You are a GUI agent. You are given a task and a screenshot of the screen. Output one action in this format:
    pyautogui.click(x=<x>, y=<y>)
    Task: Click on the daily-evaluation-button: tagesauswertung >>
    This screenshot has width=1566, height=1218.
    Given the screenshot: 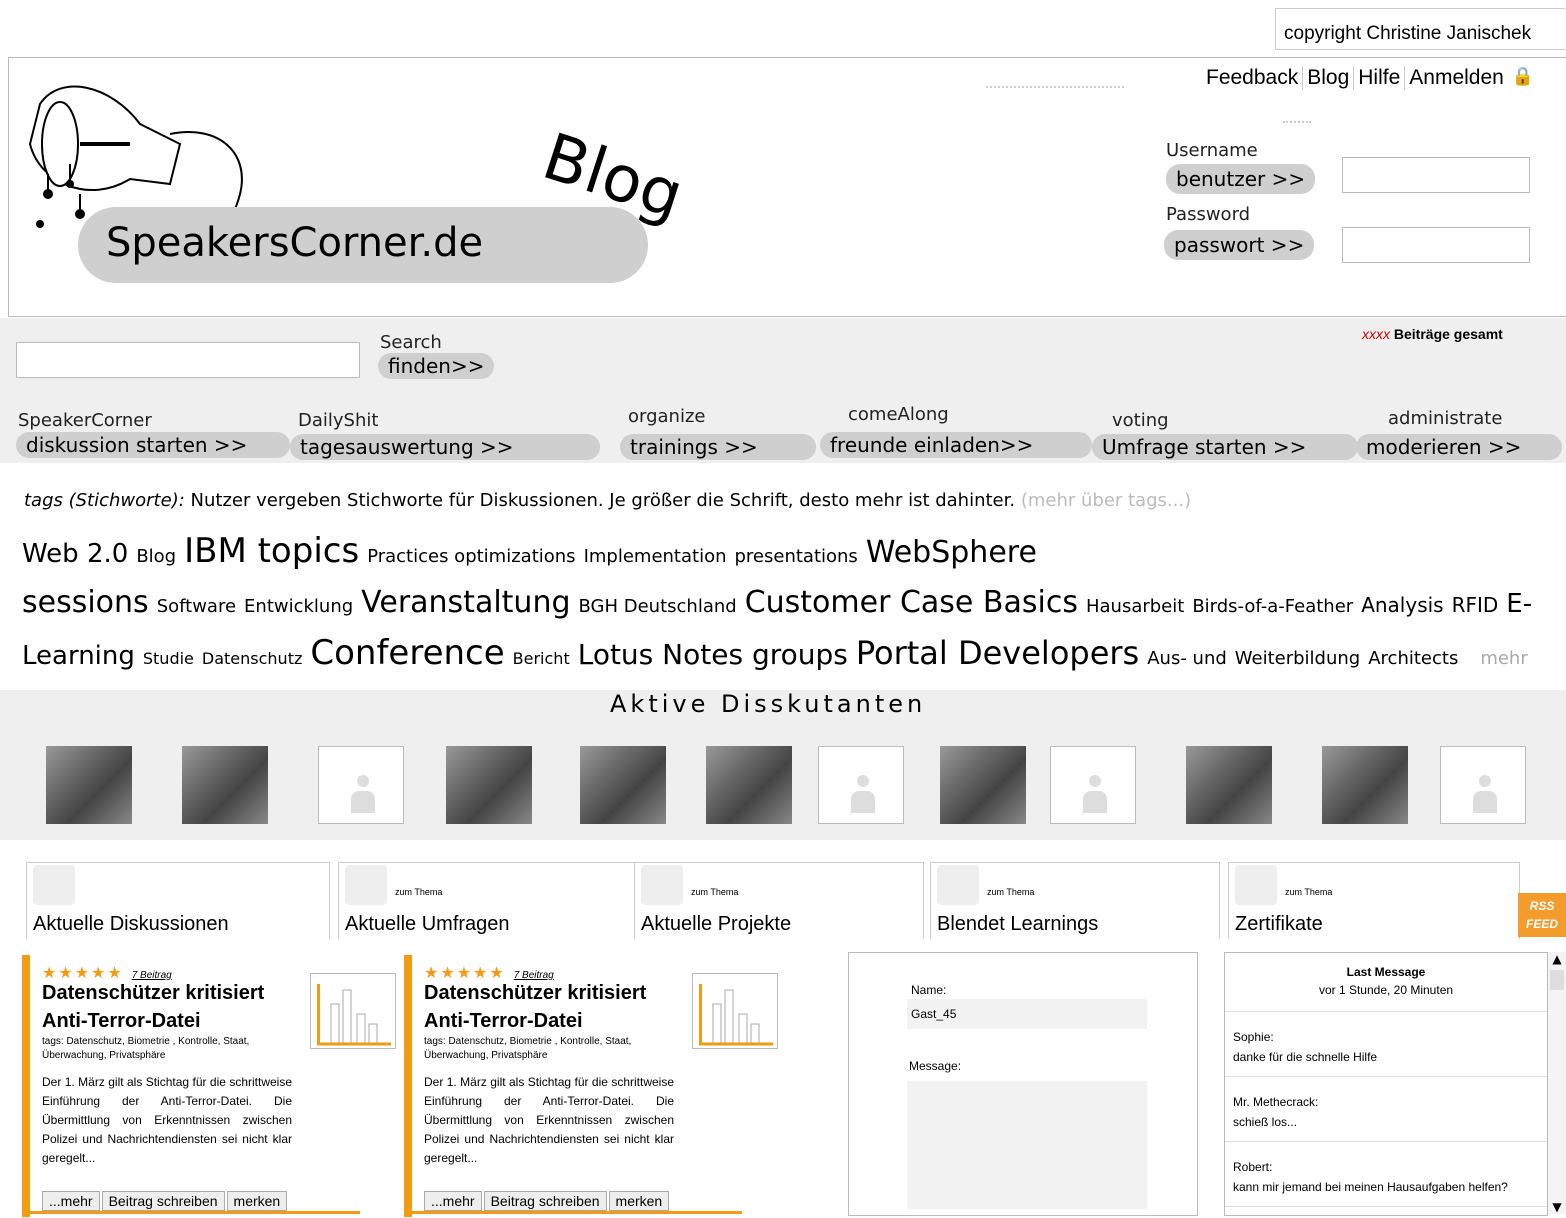 What is the action you would take?
    pyautogui.click(x=445, y=447)
    